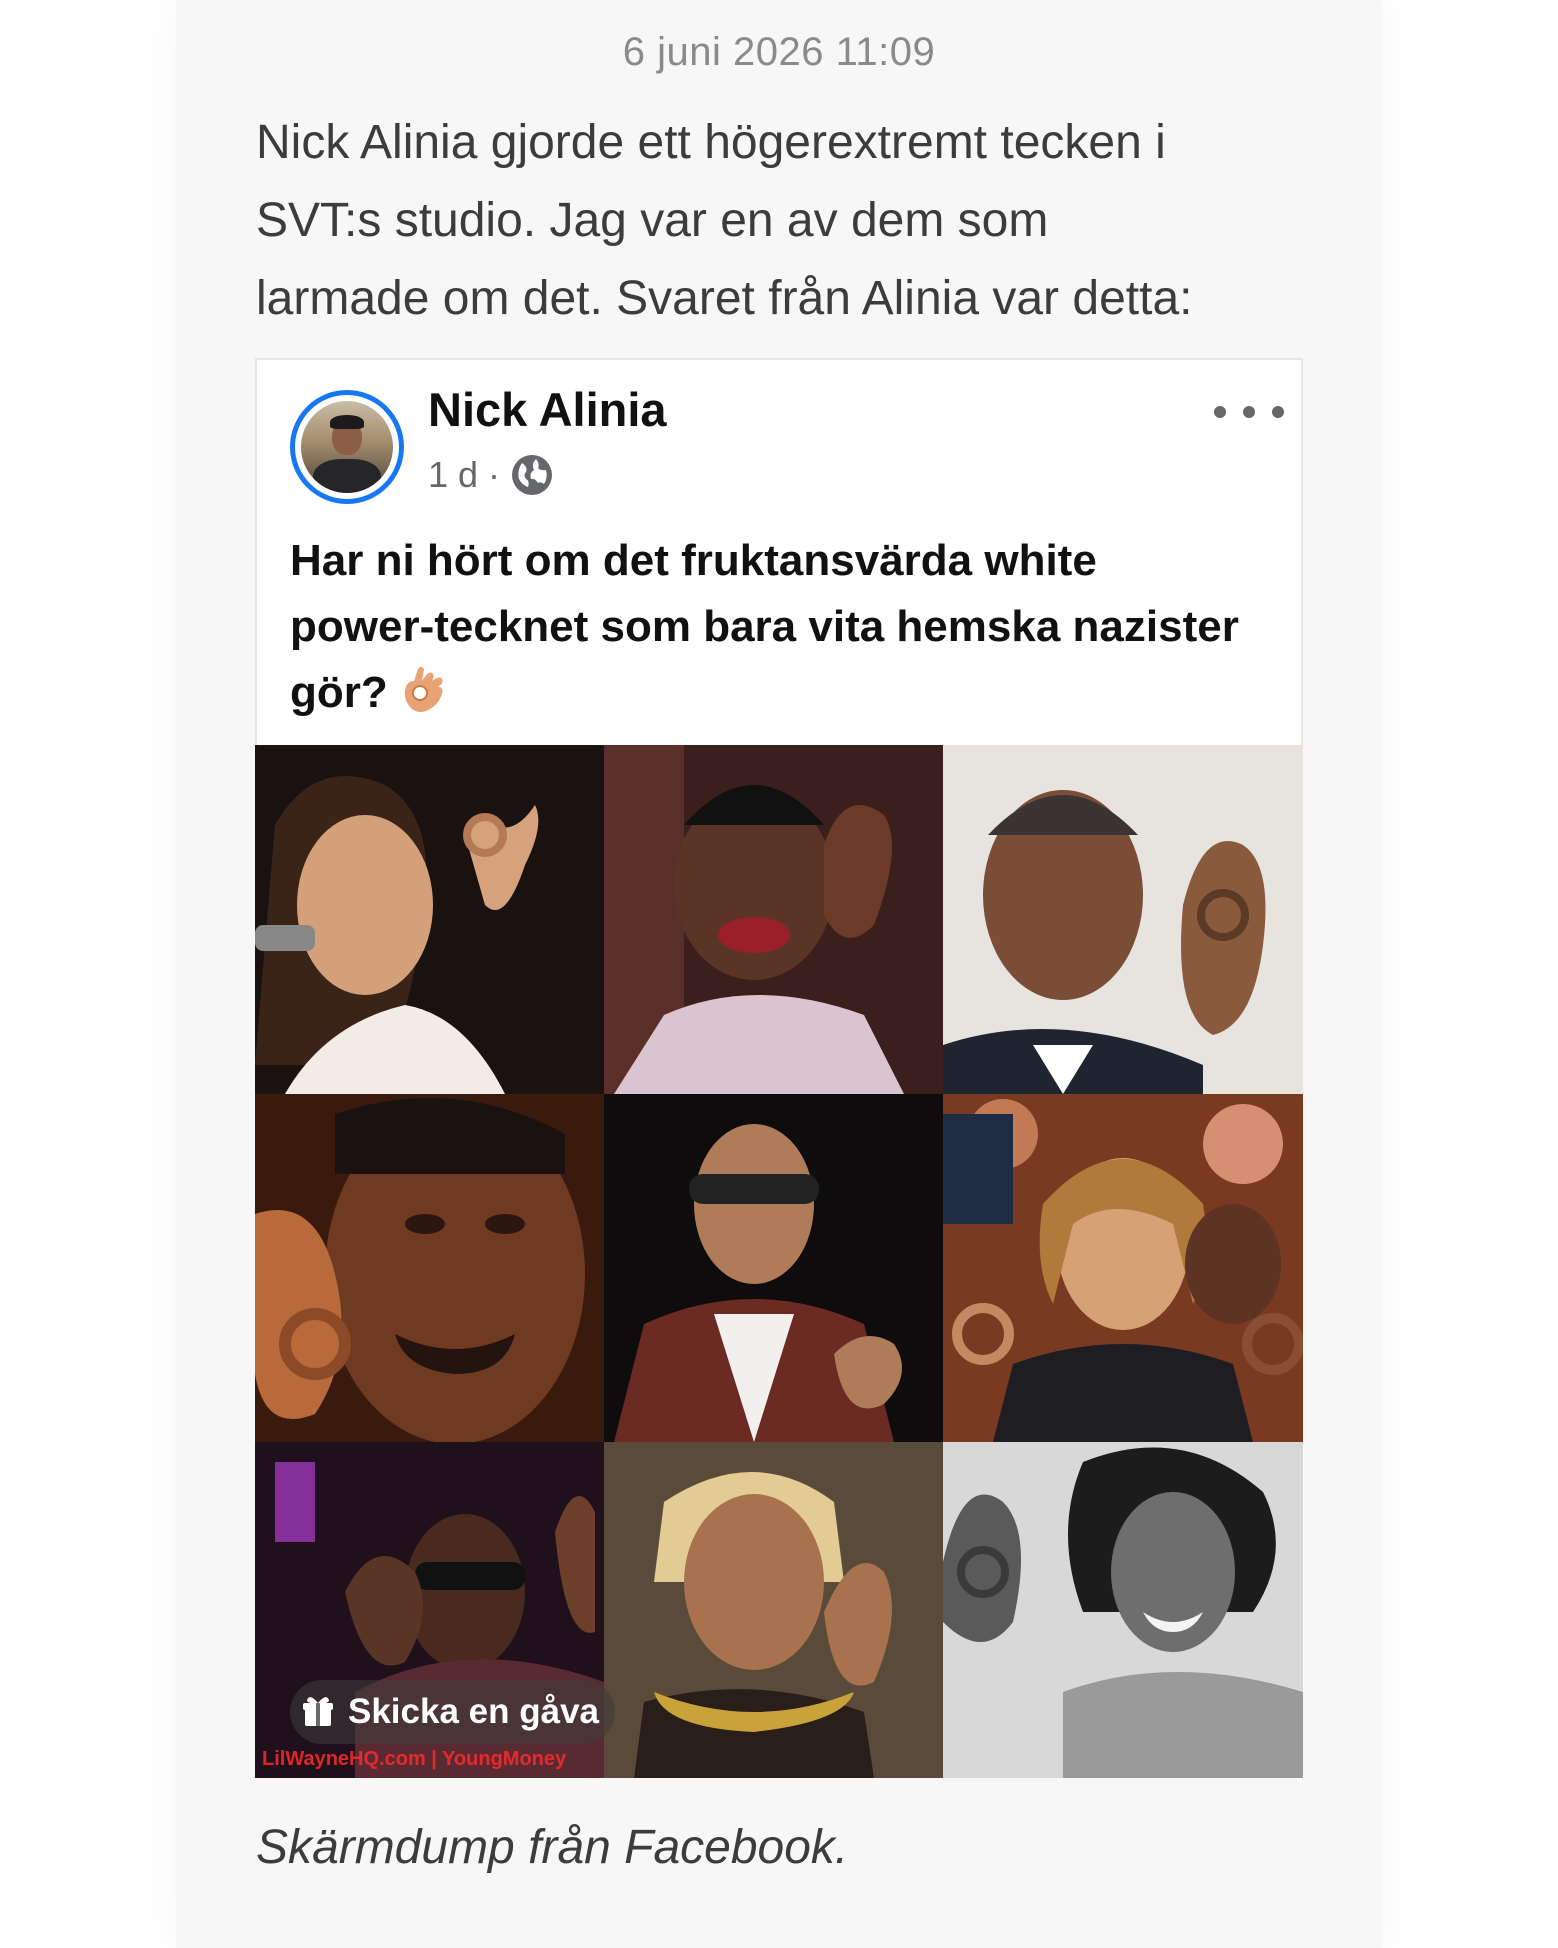 The height and width of the screenshot is (1948, 1558). Describe the element at coordinates (1249, 412) in the screenshot. I see `more-options-icon` at that location.